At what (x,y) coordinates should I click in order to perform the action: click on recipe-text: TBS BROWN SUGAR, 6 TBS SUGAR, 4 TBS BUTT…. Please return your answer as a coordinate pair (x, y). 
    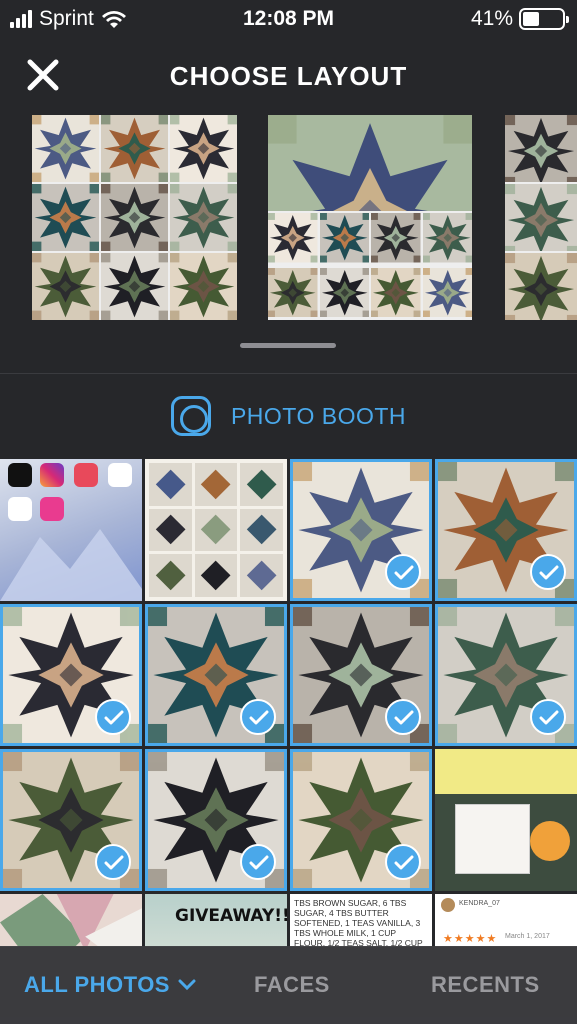
    Looking at the image, I should click on (361, 920).